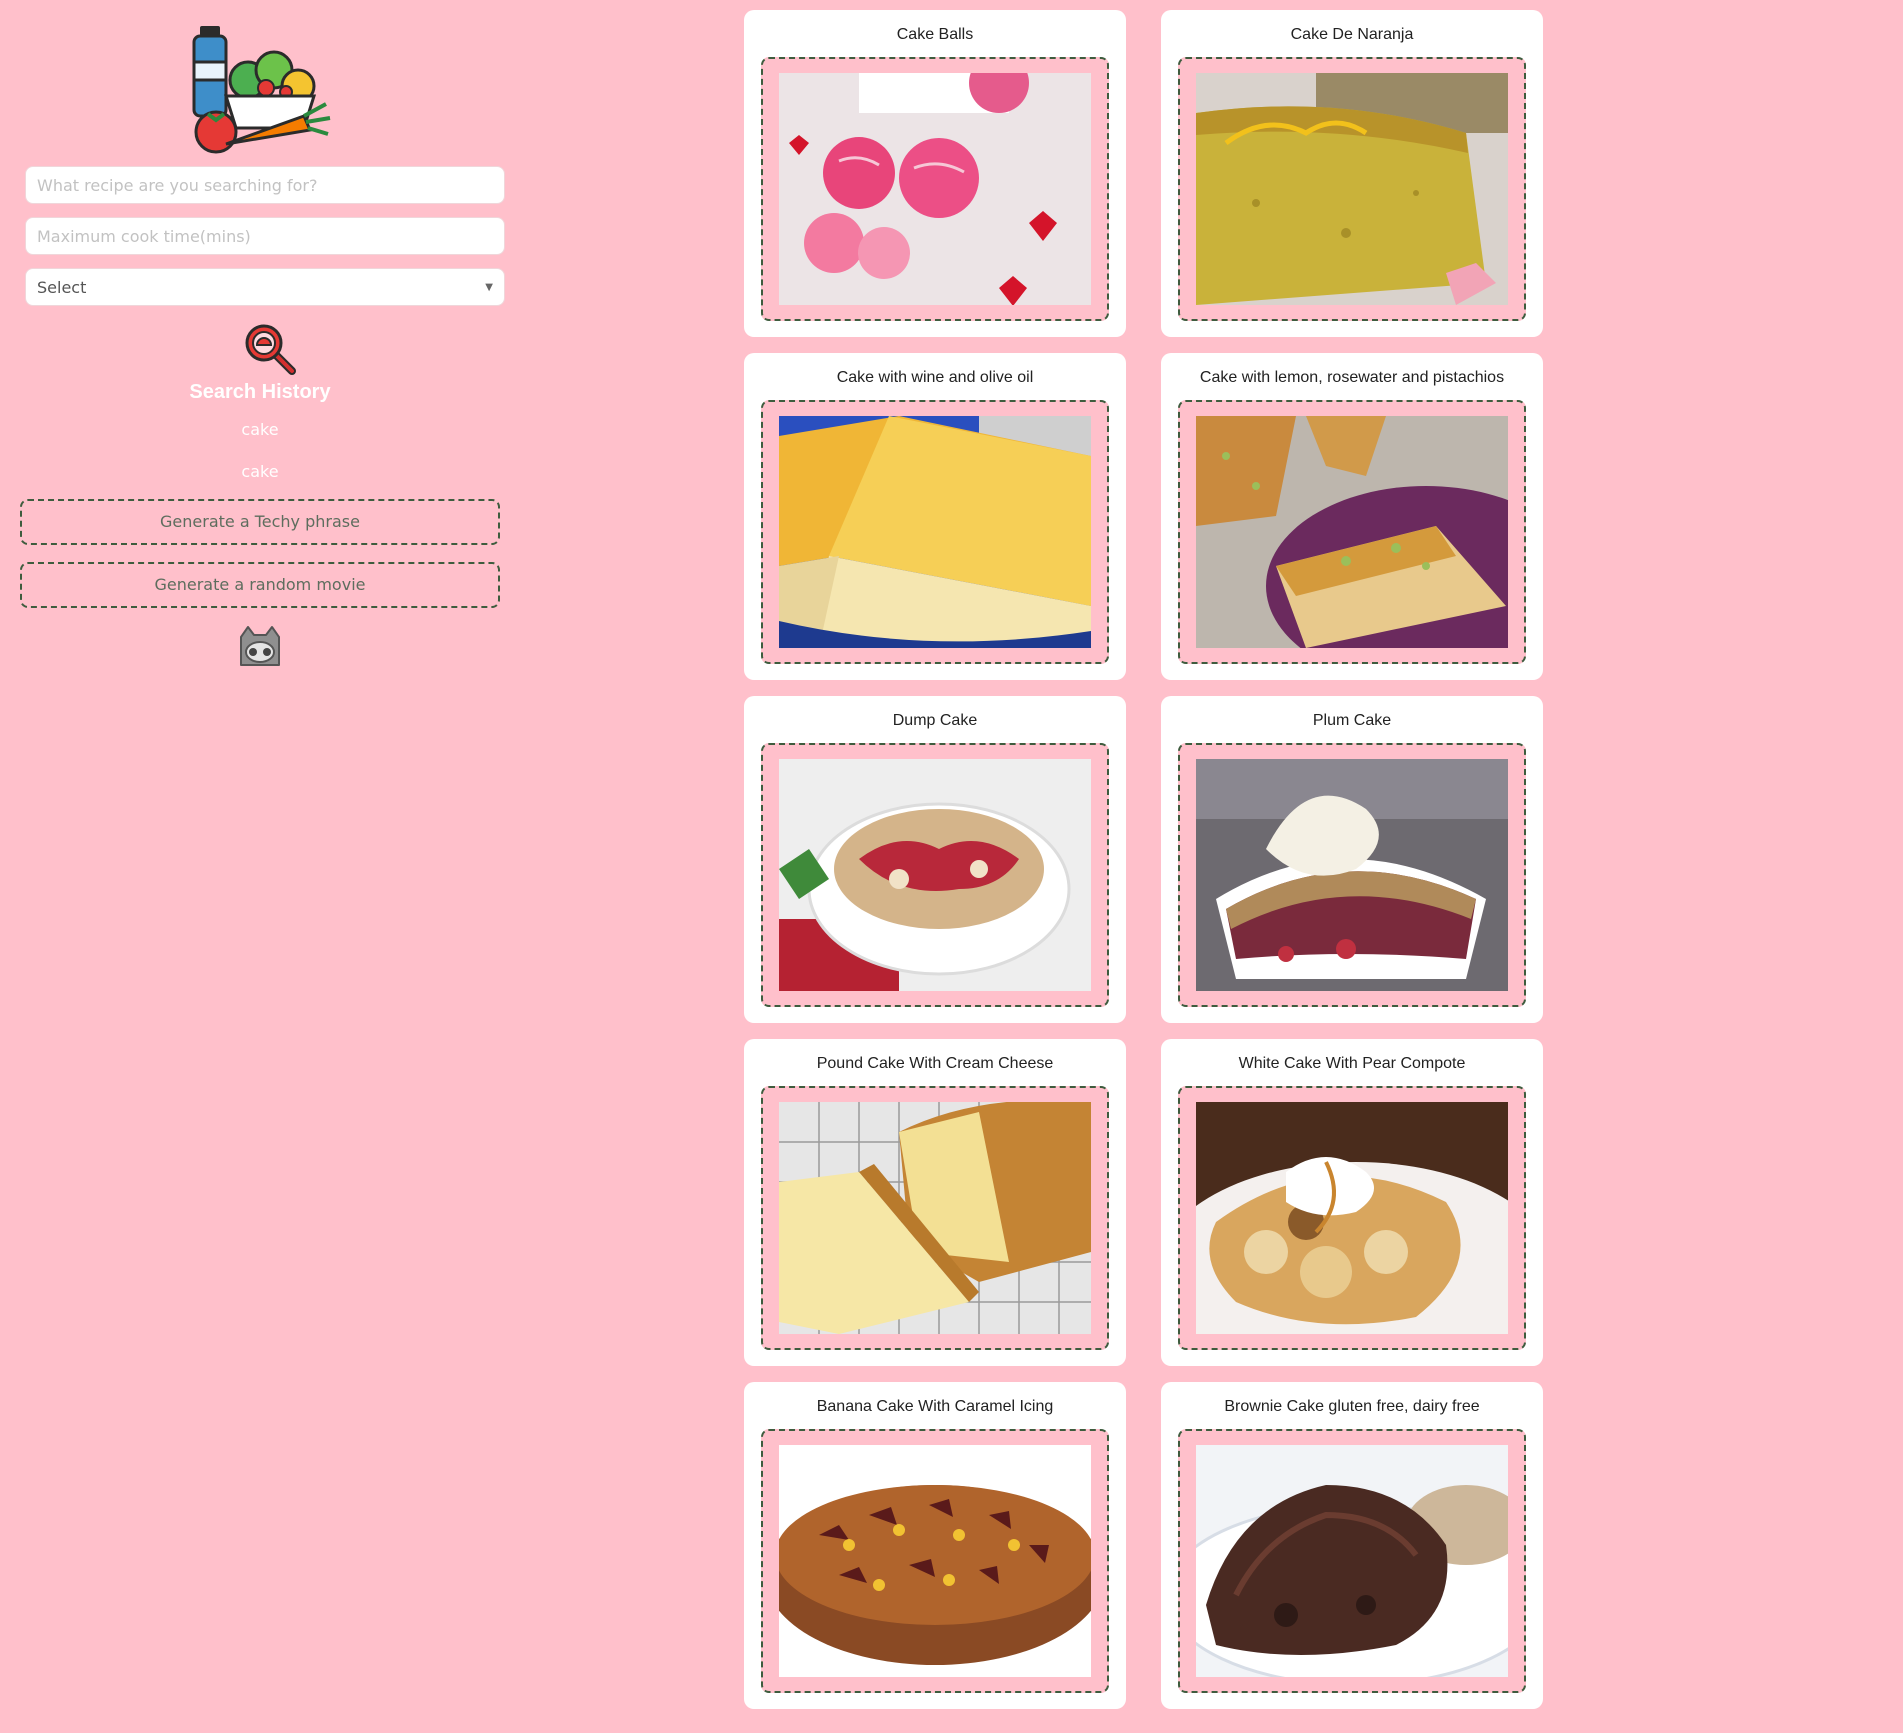 This screenshot has width=1903, height=1733. Describe the element at coordinates (1352, 1406) in the screenshot. I see `recipe-title: Brownie Cake gluten free, dairy free` at that location.